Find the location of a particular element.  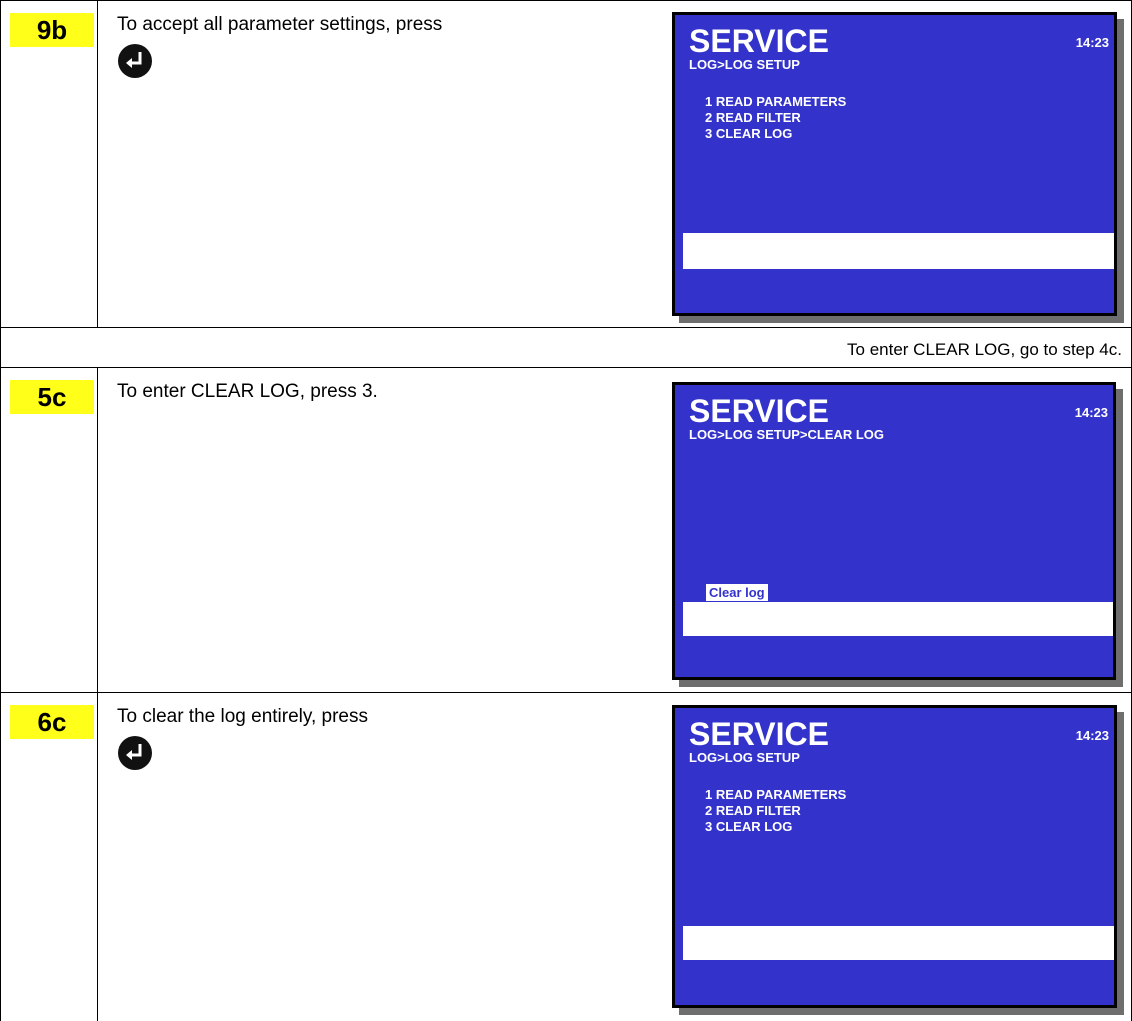

step-badge: 6c is located at coordinates (52, 722).